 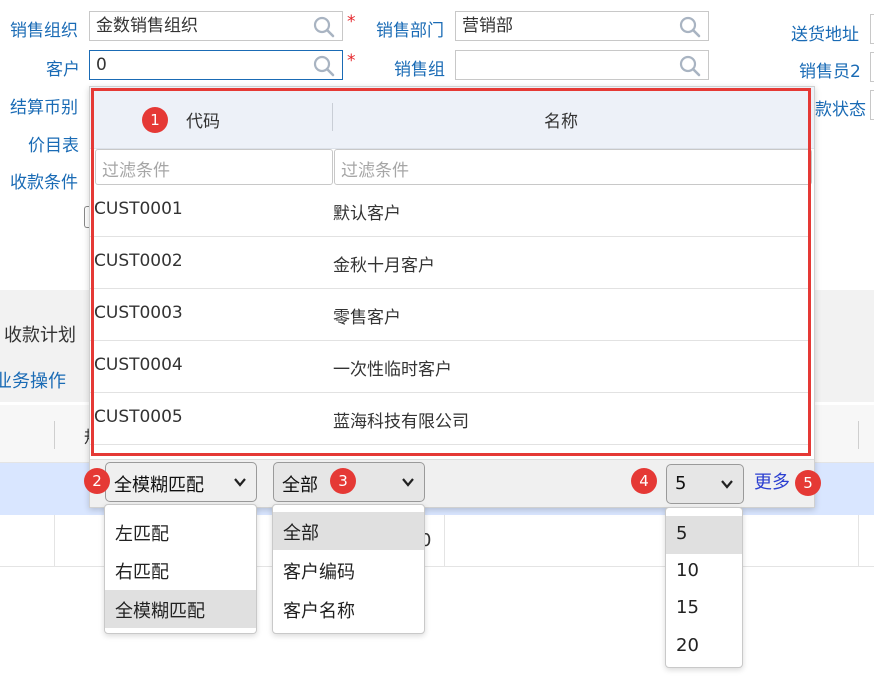 What do you see at coordinates (830, 72) in the screenshot?
I see `salesperson2-label: 销售员2` at bounding box center [830, 72].